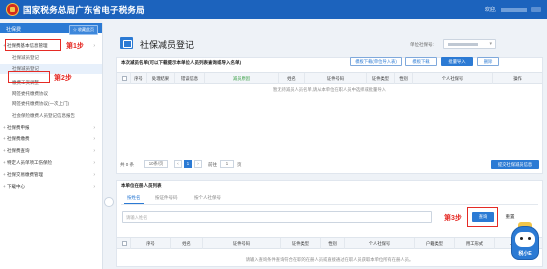 This screenshot has width=547, height=269. What do you see at coordinates (376, 61) in the screenshot?
I see `download-template-unit-button: 模板下载(单位导入表)` at bounding box center [376, 61].